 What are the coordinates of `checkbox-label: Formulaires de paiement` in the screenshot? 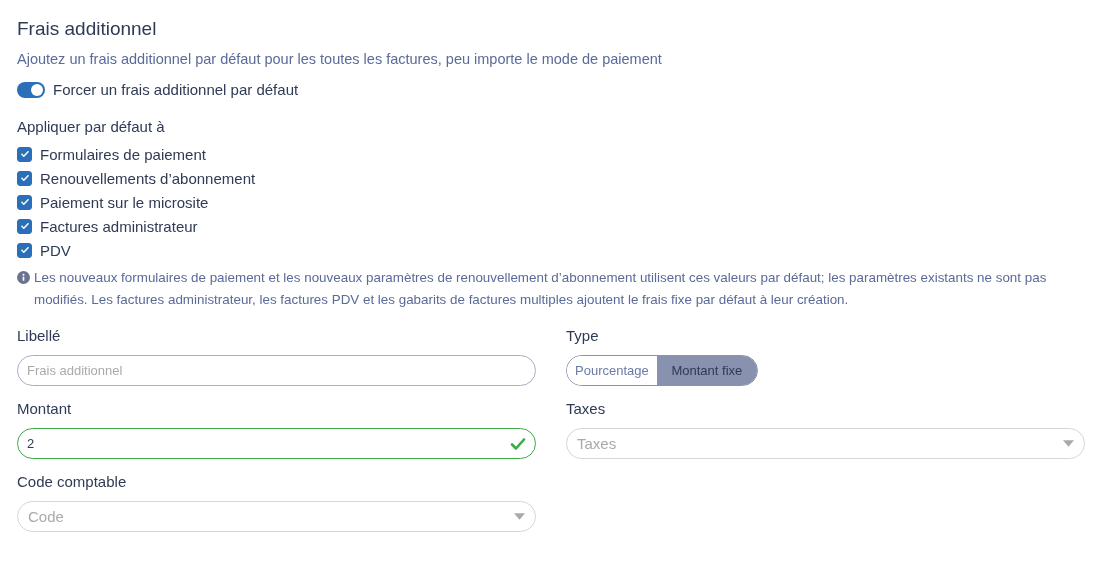 It's located at (123, 154).